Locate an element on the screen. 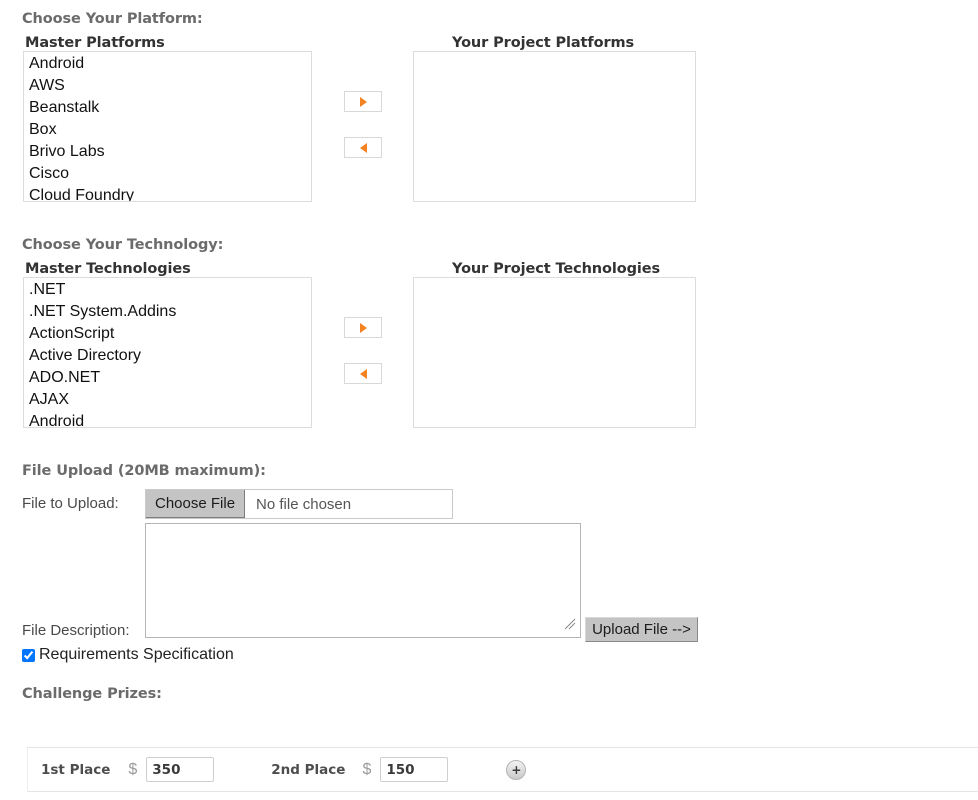 Image resolution: width=978 pixels, height=800 pixels. project-platforms-list is located at coordinates (554, 52).